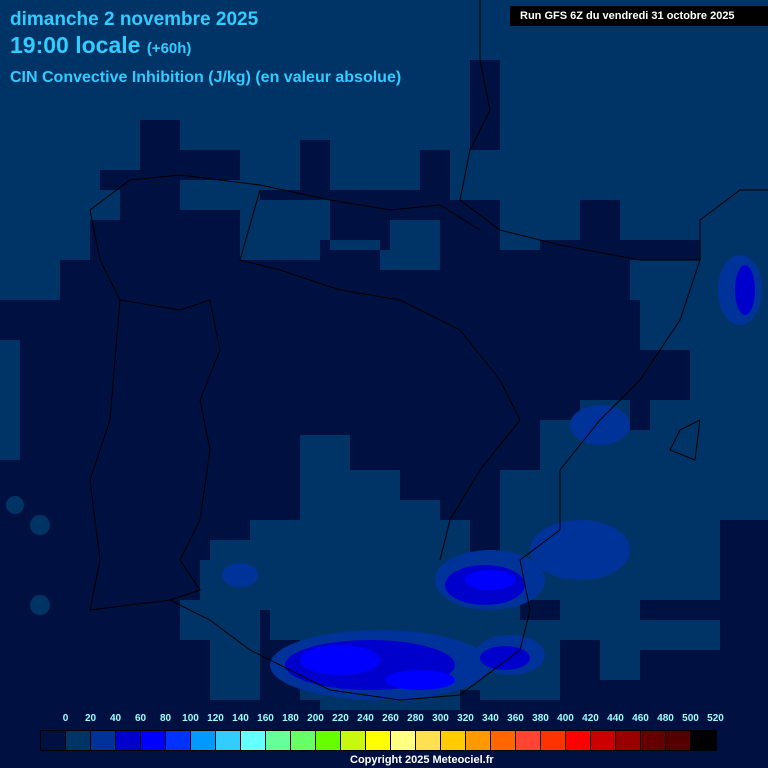  I want to click on legend-label: 40, so click(115, 718).